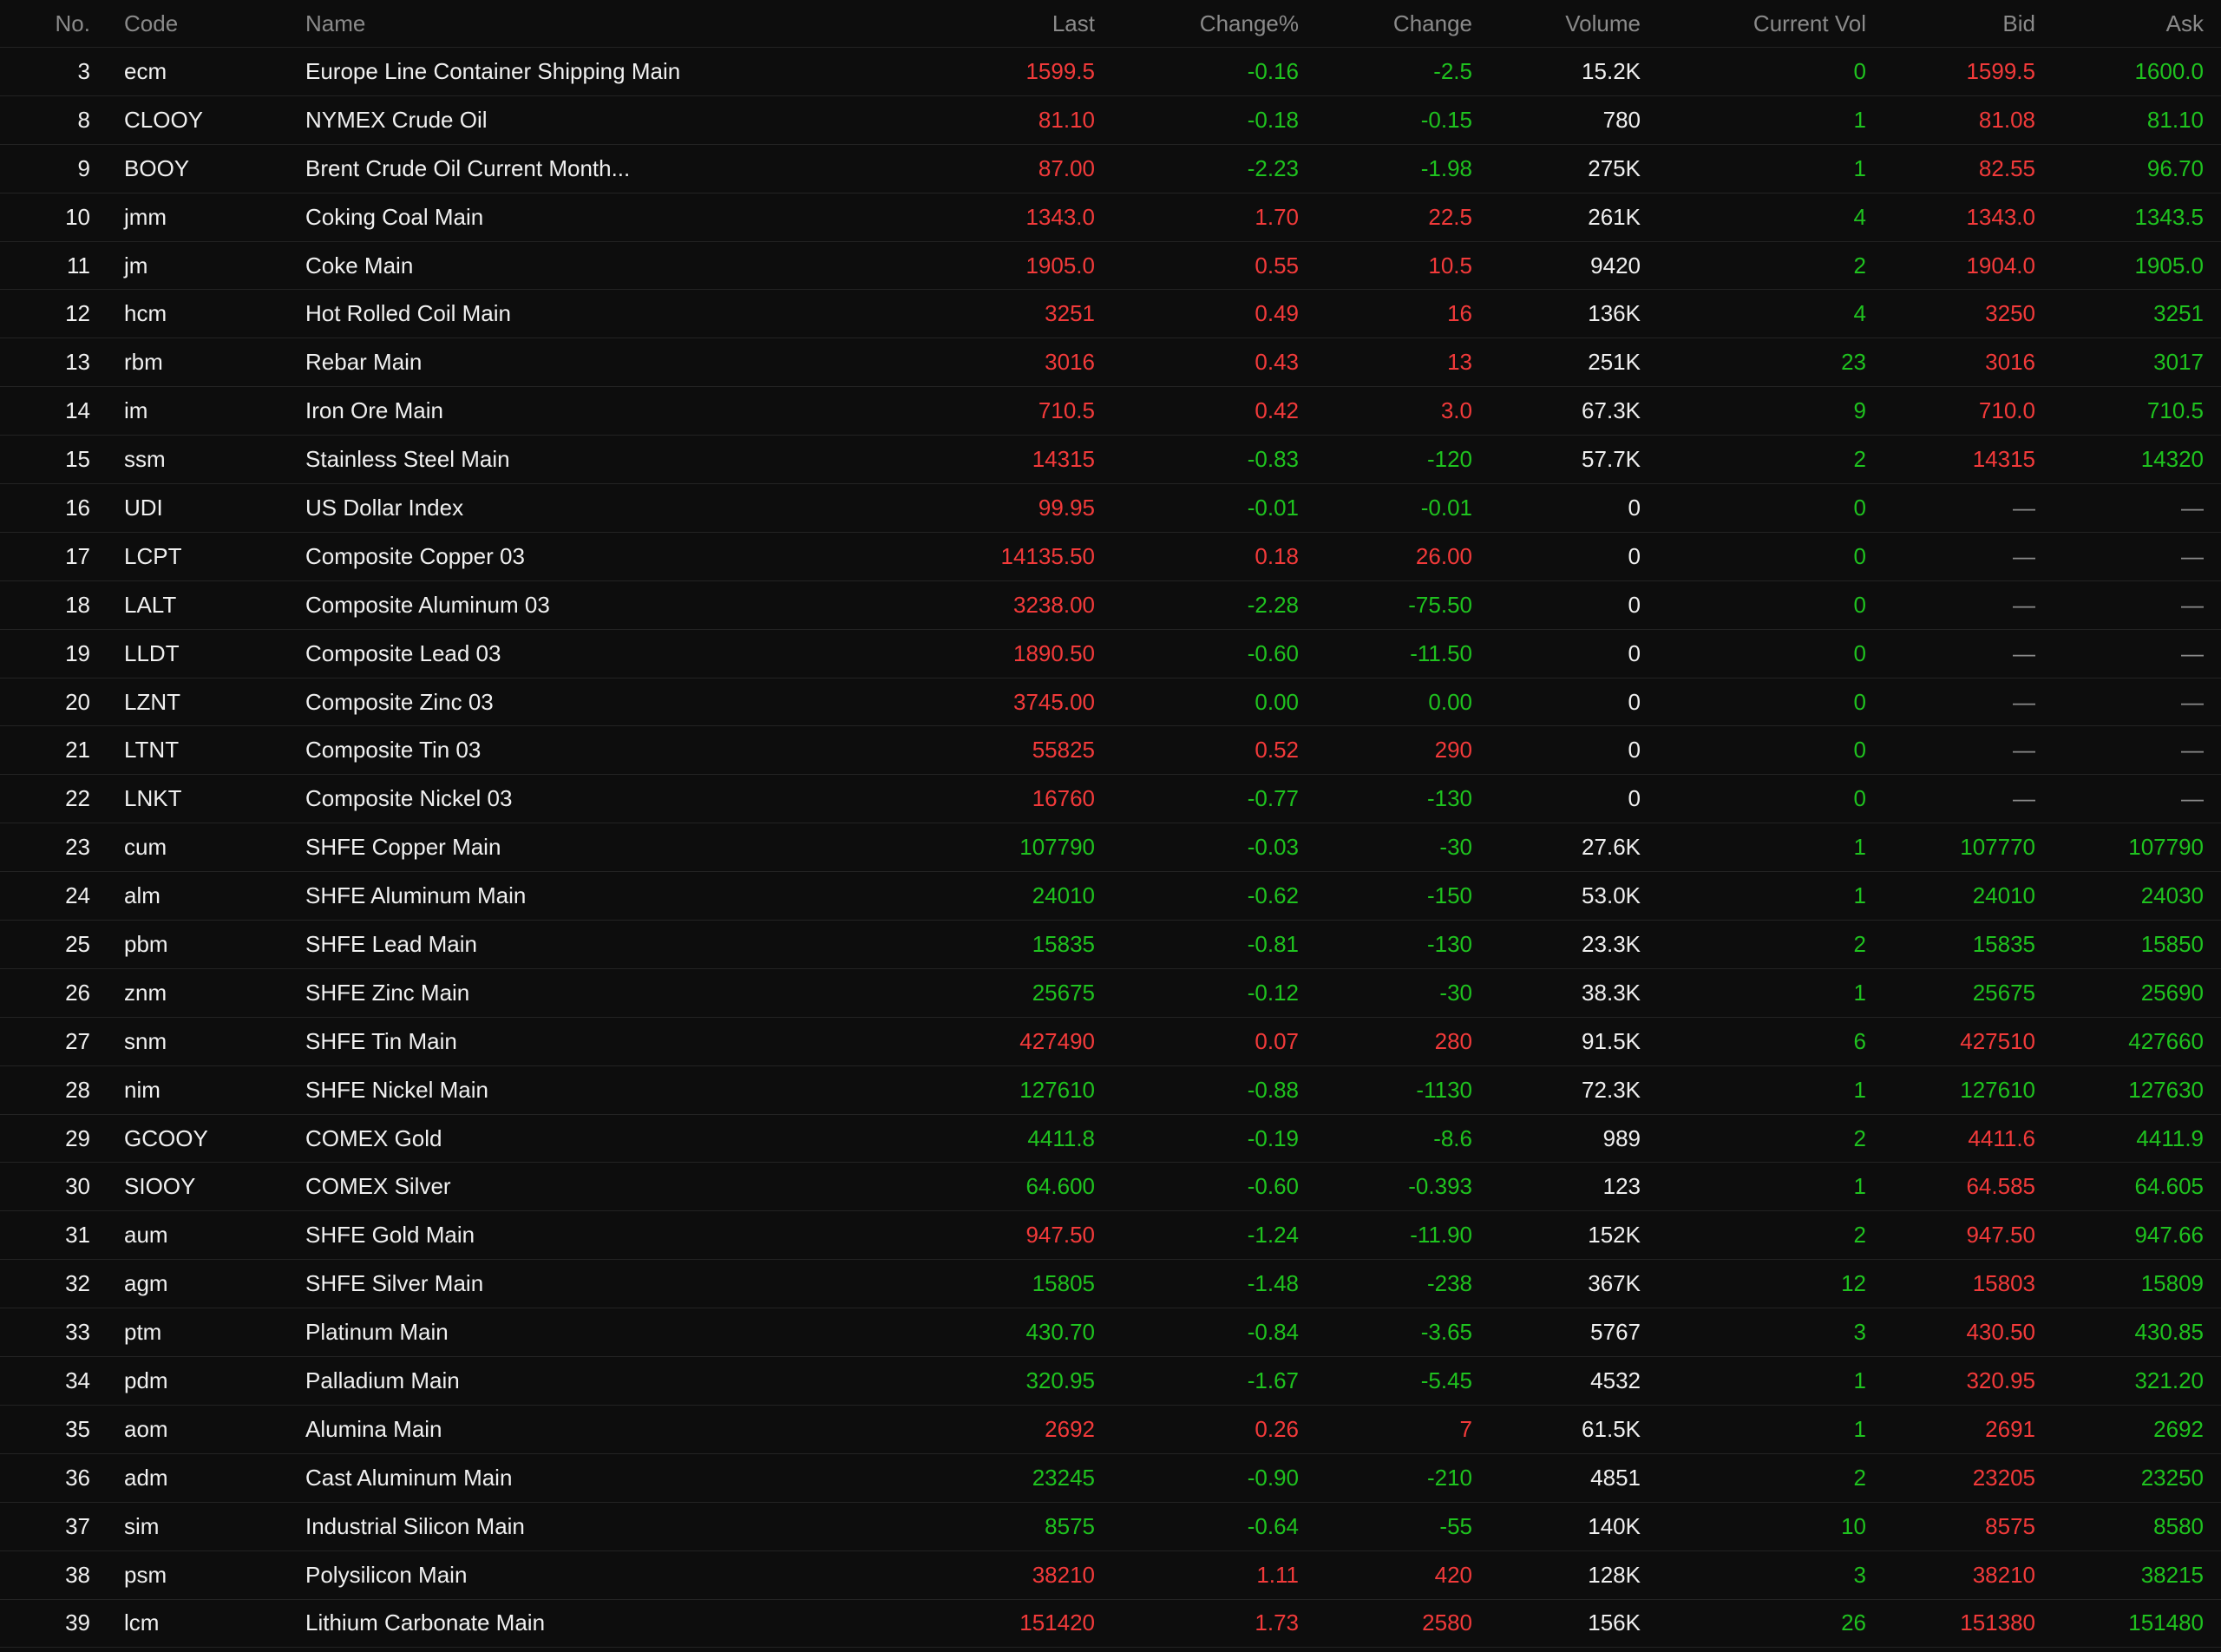  Describe the element at coordinates (532, 23) in the screenshot. I see `header-name: Name` at that location.